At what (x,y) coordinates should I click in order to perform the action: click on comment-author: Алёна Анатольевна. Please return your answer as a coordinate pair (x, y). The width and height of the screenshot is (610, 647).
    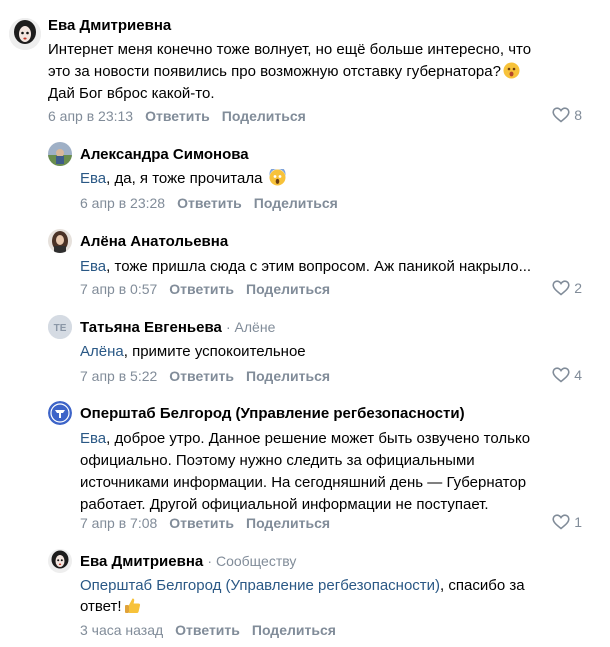
    Looking at the image, I should click on (154, 241).